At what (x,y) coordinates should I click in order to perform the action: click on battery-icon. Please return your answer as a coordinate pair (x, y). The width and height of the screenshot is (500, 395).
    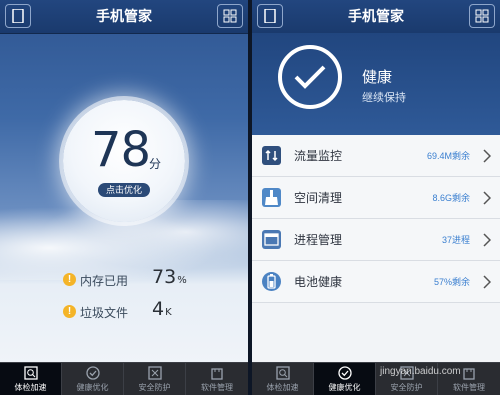
    Looking at the image, I should click on (271, 281).